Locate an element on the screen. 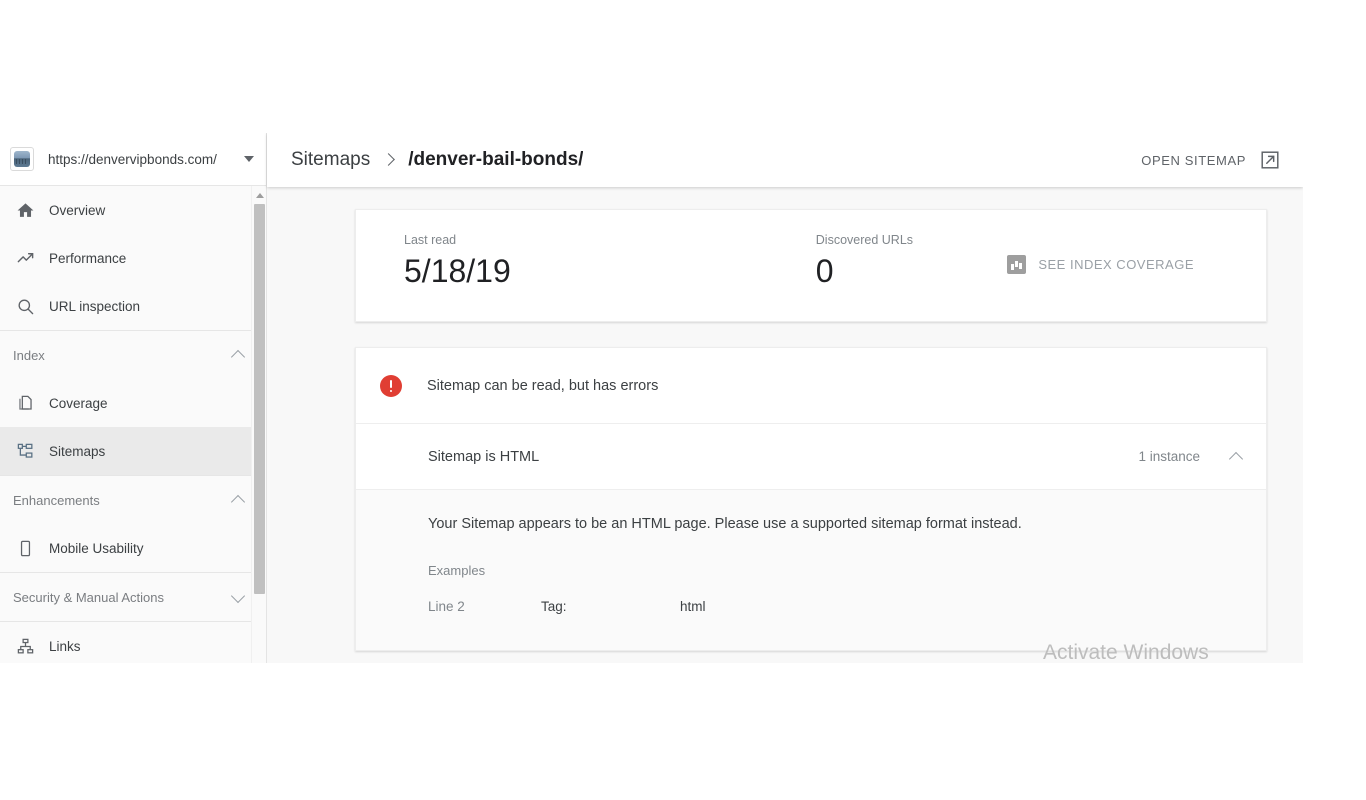  issue-instance-count: 1 instance is located at coordinates (1169, 456).